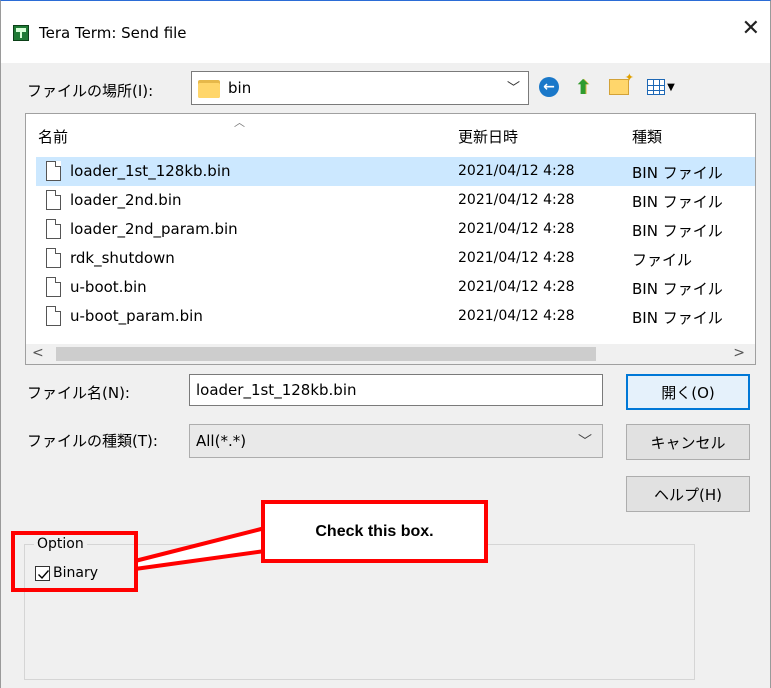 The height and width of the screenshot is (688, 771). I want to click on callout-text: Check this box., so click(374, 531).